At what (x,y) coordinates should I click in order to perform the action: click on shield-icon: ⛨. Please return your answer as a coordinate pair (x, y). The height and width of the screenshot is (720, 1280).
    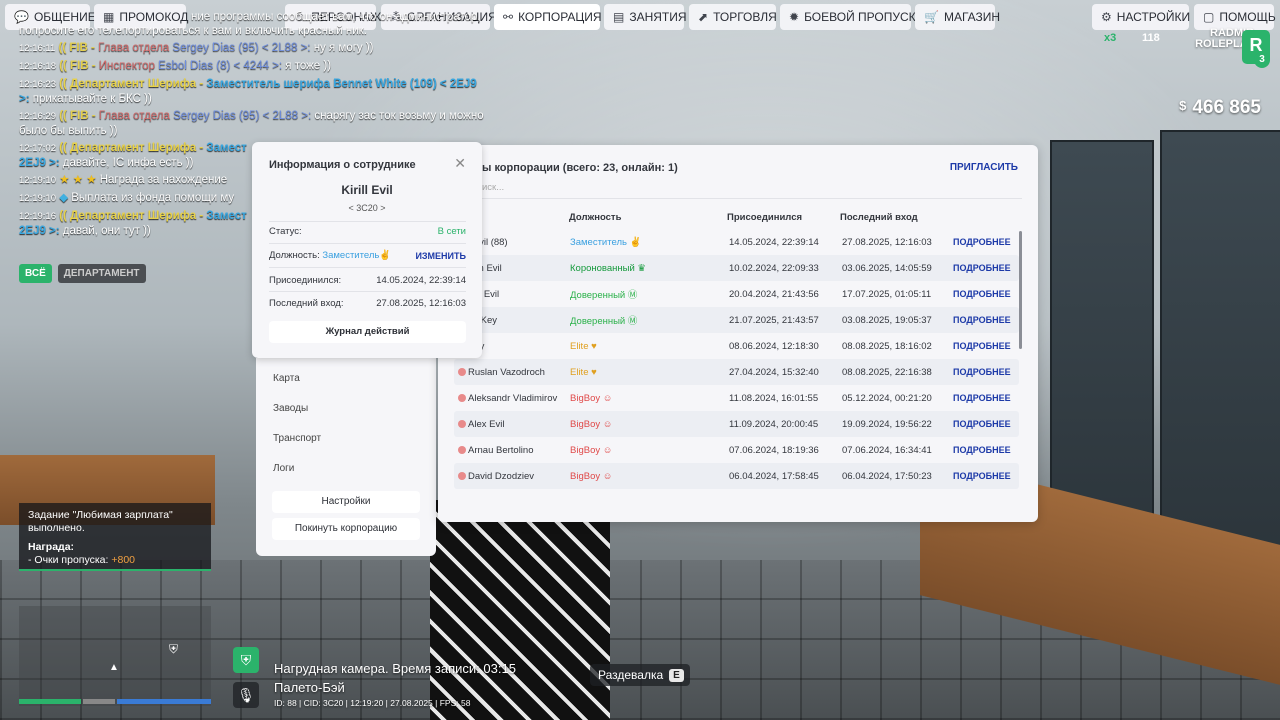
    Looking at the image, I should click on (246, 660).